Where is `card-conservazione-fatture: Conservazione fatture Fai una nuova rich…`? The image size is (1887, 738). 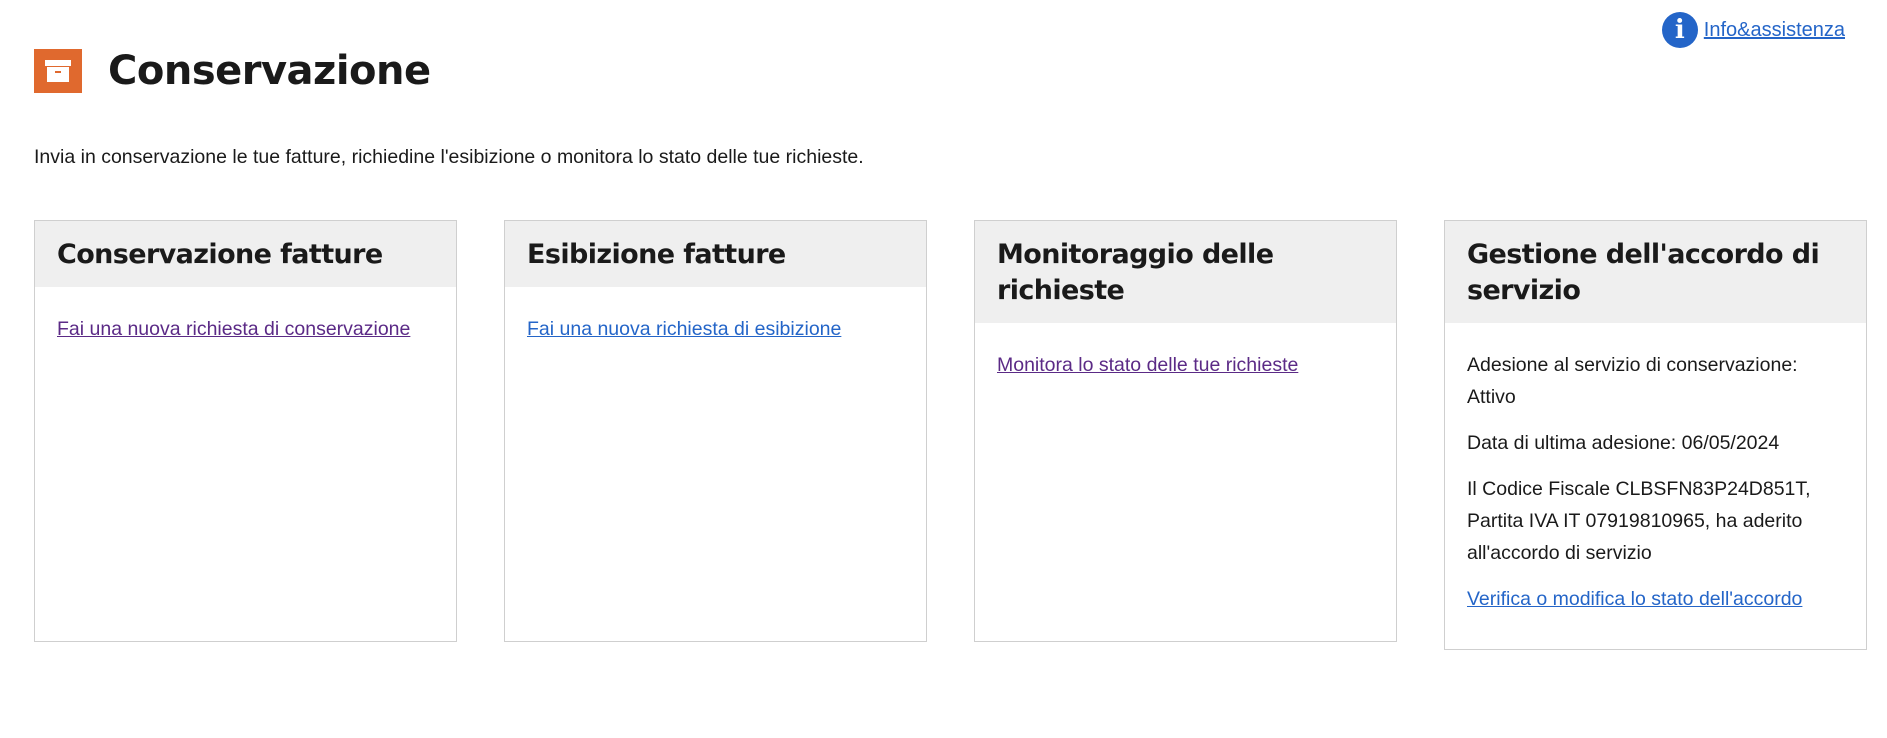 card-conservazione-fatture: Conservazione fatture Fai una nuova rich… is located at coordinates (245, 431).